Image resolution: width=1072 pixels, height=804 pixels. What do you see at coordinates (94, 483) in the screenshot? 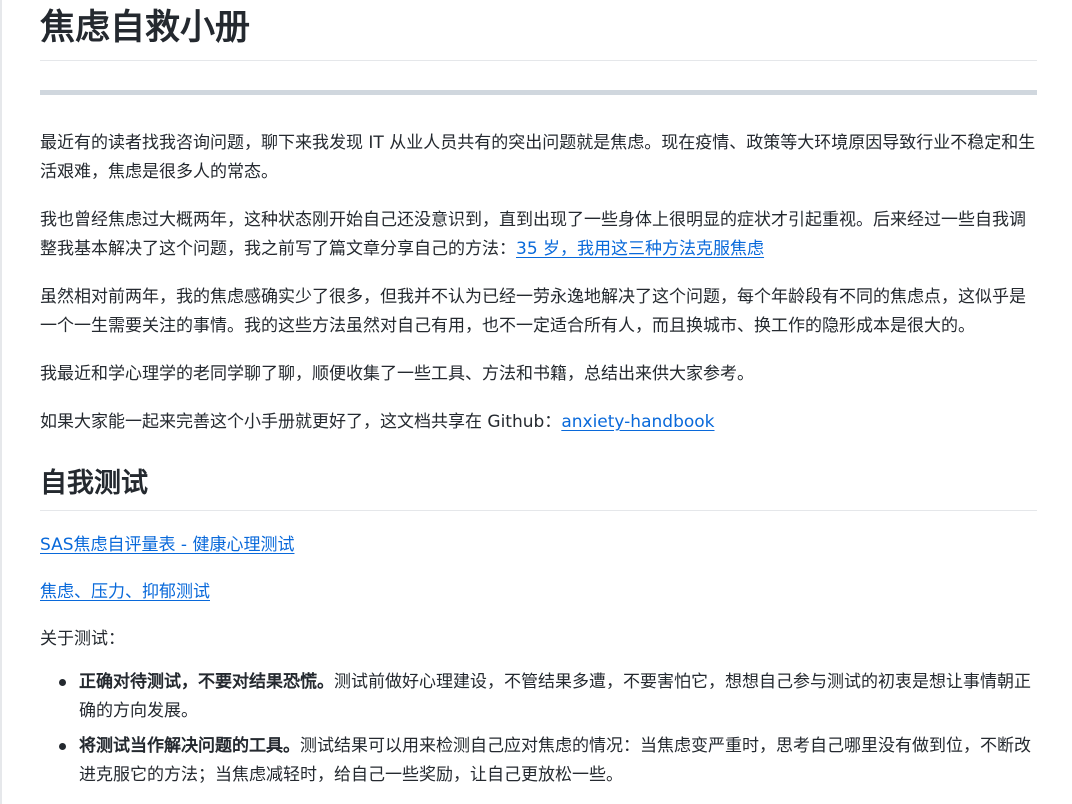
I see `self-test-heading: 自我测试` at bounding box center [94, 483].